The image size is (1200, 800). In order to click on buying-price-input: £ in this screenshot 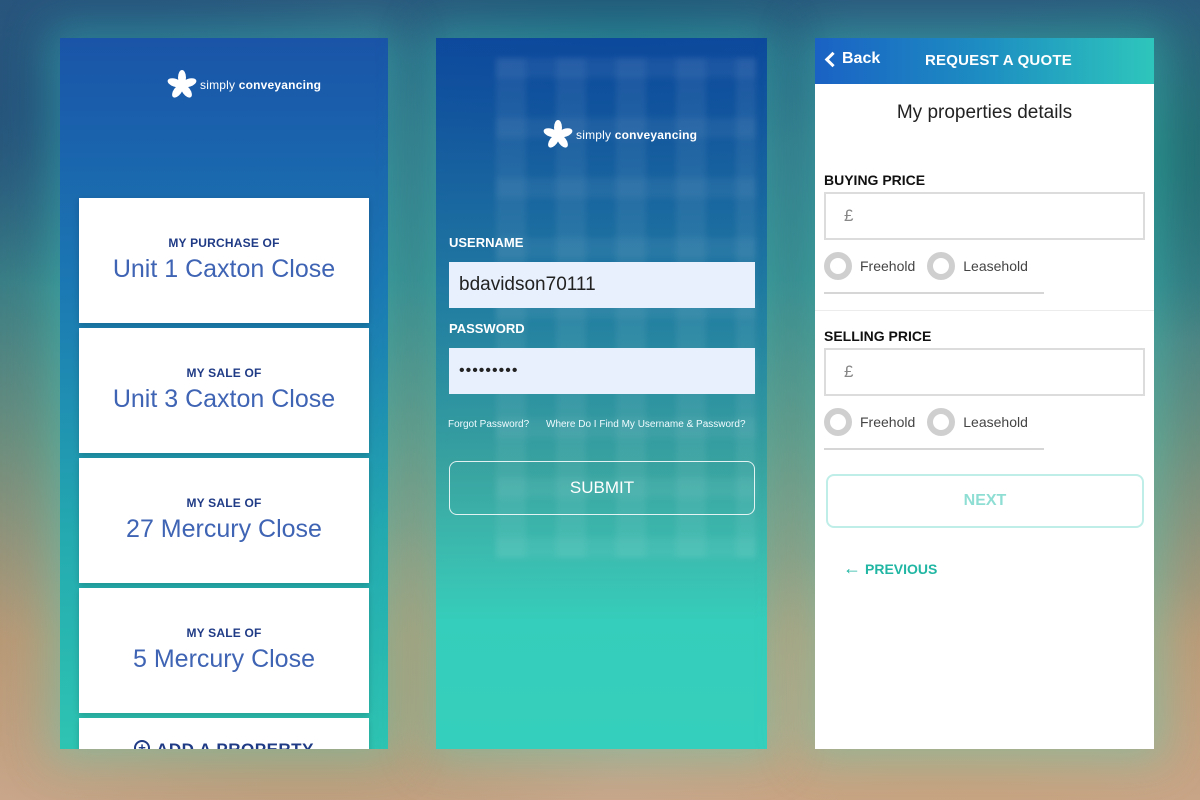, I will do `click(984, 216)`.